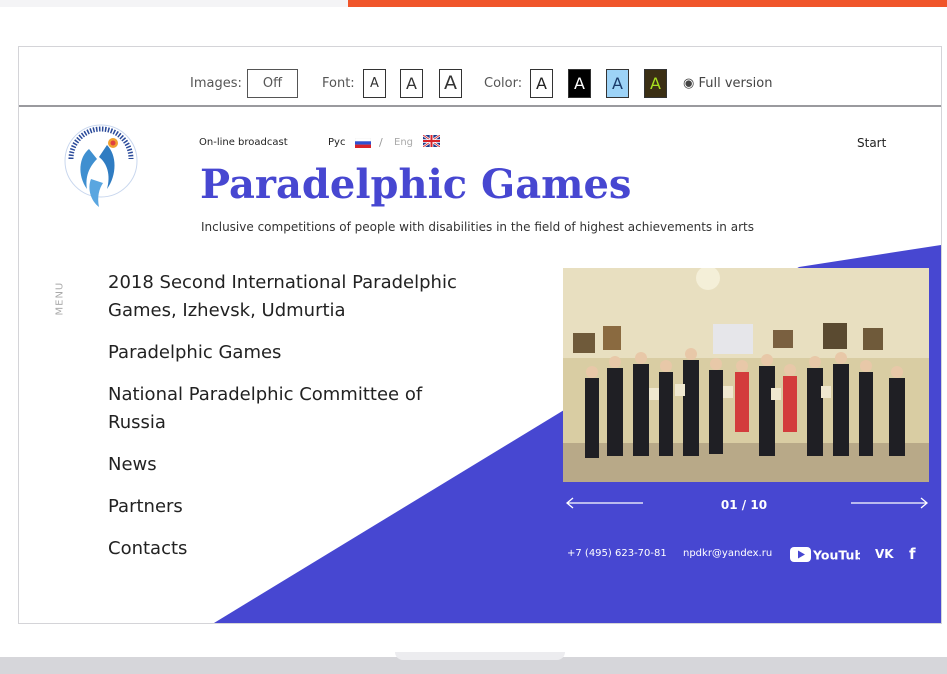 This screenshot has width=947, height=674. Describe the element at coordinates (403, 142) in the screenshot. I see `lang-en-link: Eng` at that location.